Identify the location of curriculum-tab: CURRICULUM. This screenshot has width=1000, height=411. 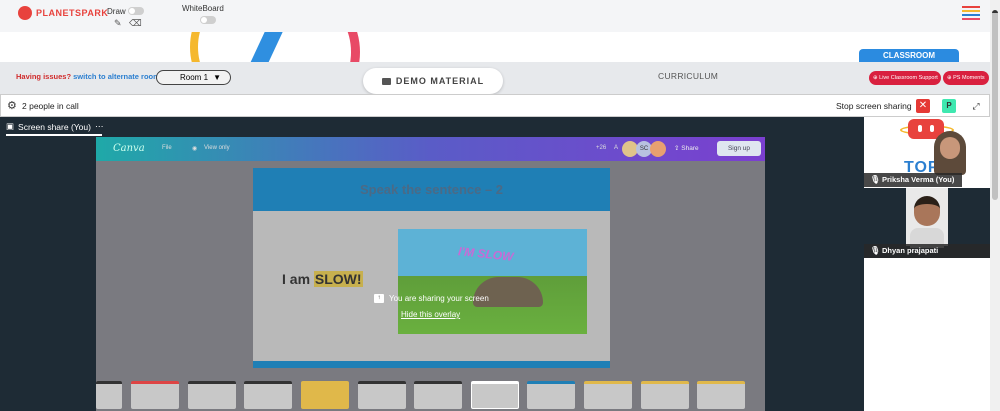
(688, 76).